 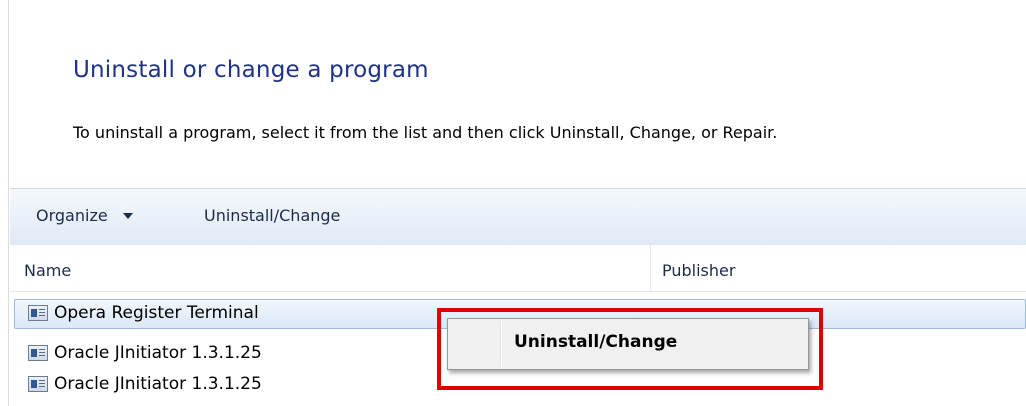 I want to click on left-pane-divider, so click(x=8, y=203).